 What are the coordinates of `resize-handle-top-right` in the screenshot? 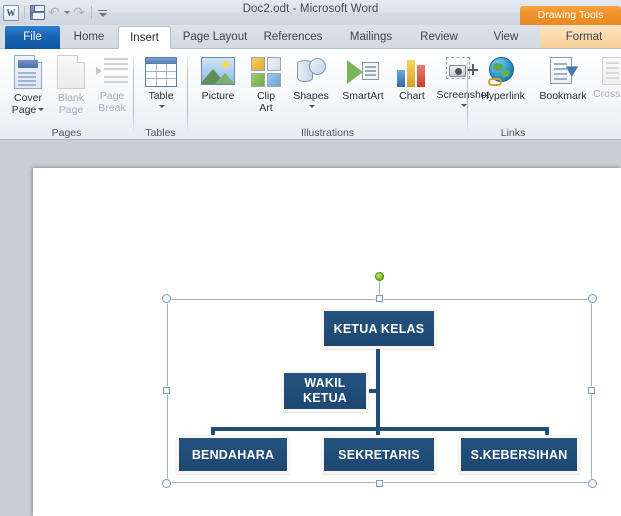 It's located at (592, 298).